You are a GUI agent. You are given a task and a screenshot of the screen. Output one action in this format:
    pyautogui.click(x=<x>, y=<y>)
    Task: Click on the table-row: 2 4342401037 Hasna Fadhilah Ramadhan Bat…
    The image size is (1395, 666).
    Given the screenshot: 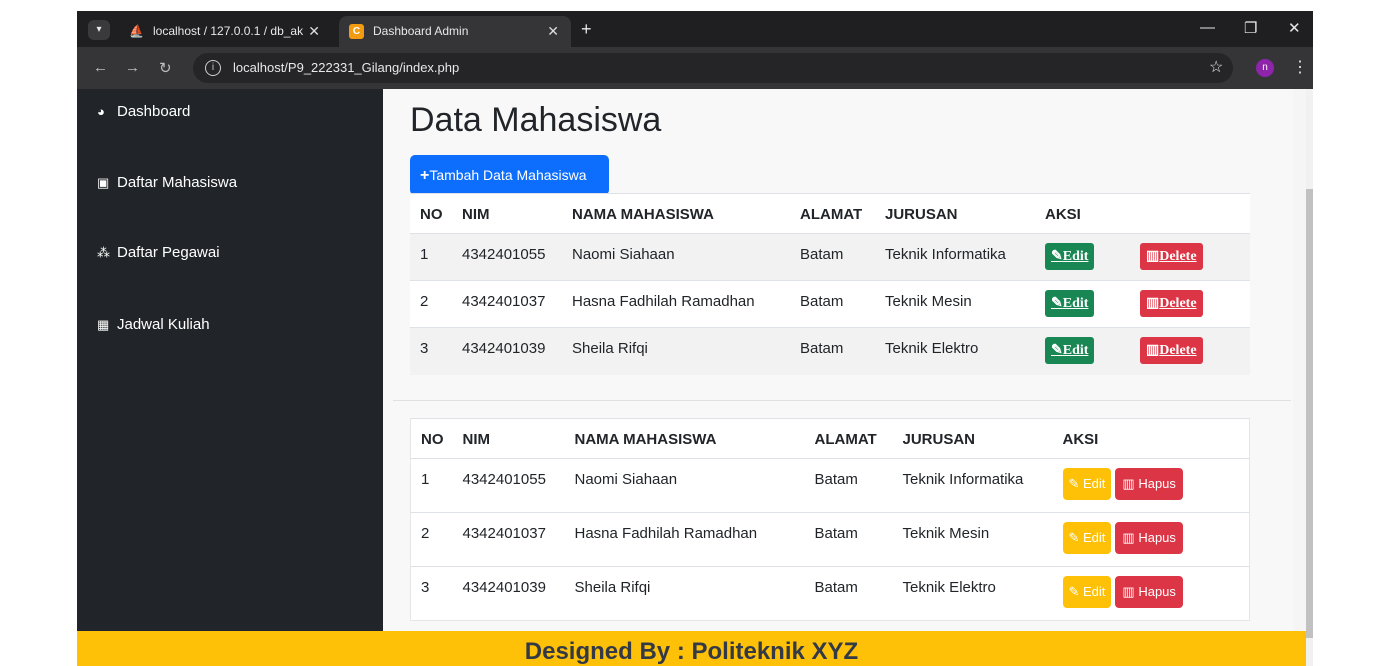 What is the action you would take?
    pyautogui.click(x=830, y=539)
    